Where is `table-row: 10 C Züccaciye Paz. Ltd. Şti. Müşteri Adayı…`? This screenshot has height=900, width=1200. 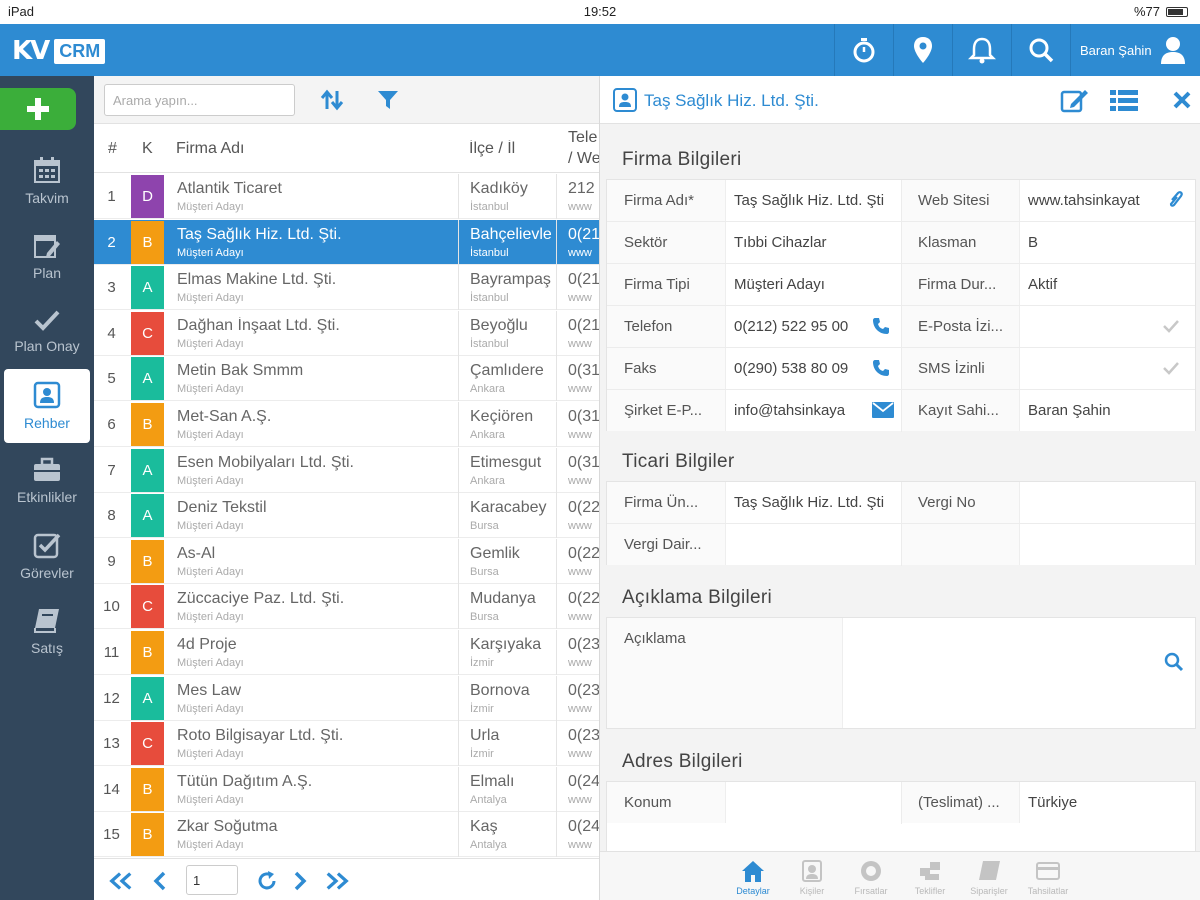
table-row: 10 C Züccaciye Paz. Ltd. Şti. Müşteri Adayı… is located at coordinates (346, 607).